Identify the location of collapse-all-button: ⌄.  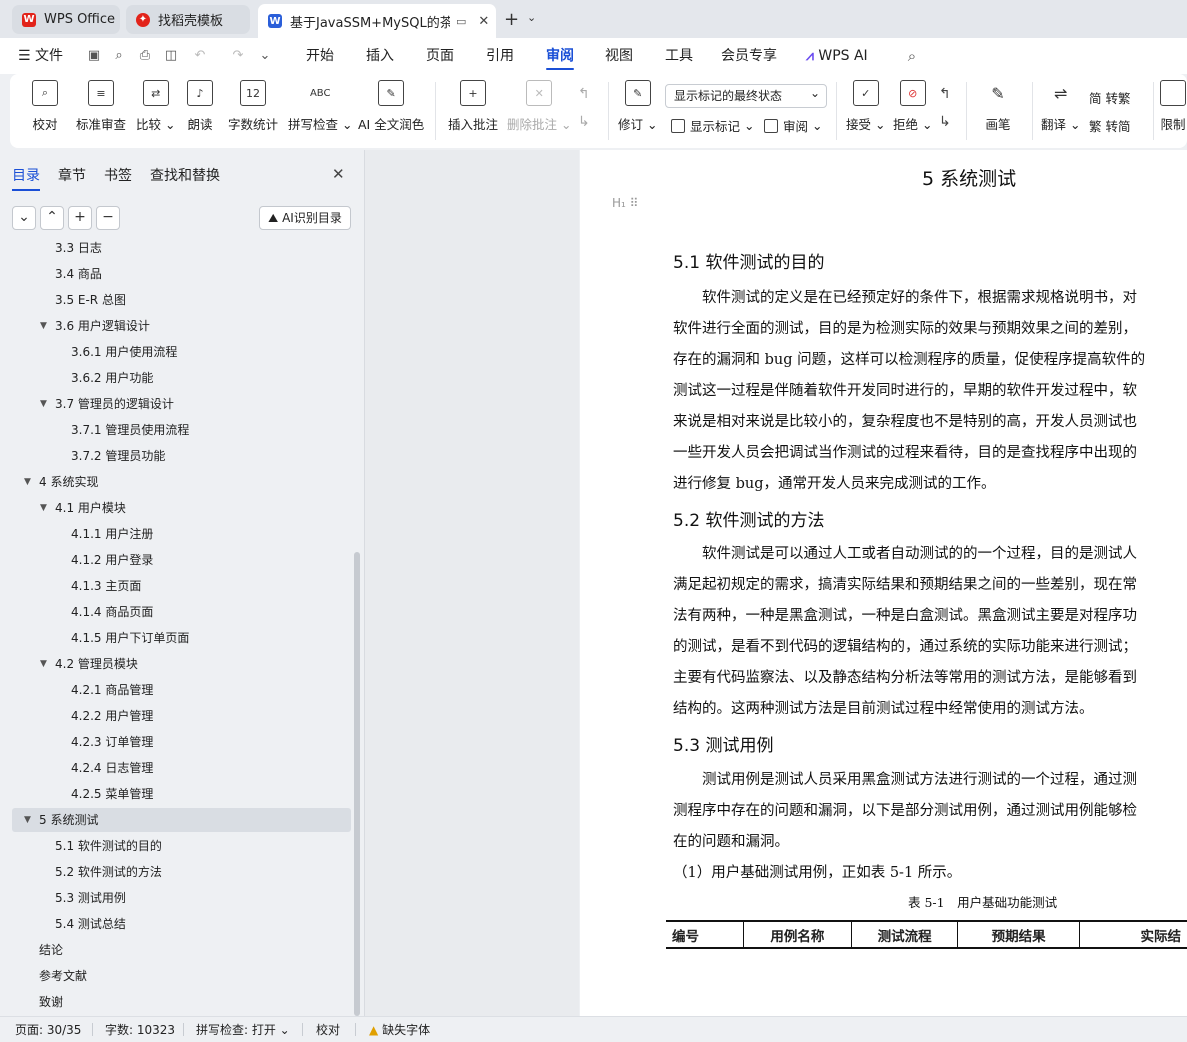
(24, 218).